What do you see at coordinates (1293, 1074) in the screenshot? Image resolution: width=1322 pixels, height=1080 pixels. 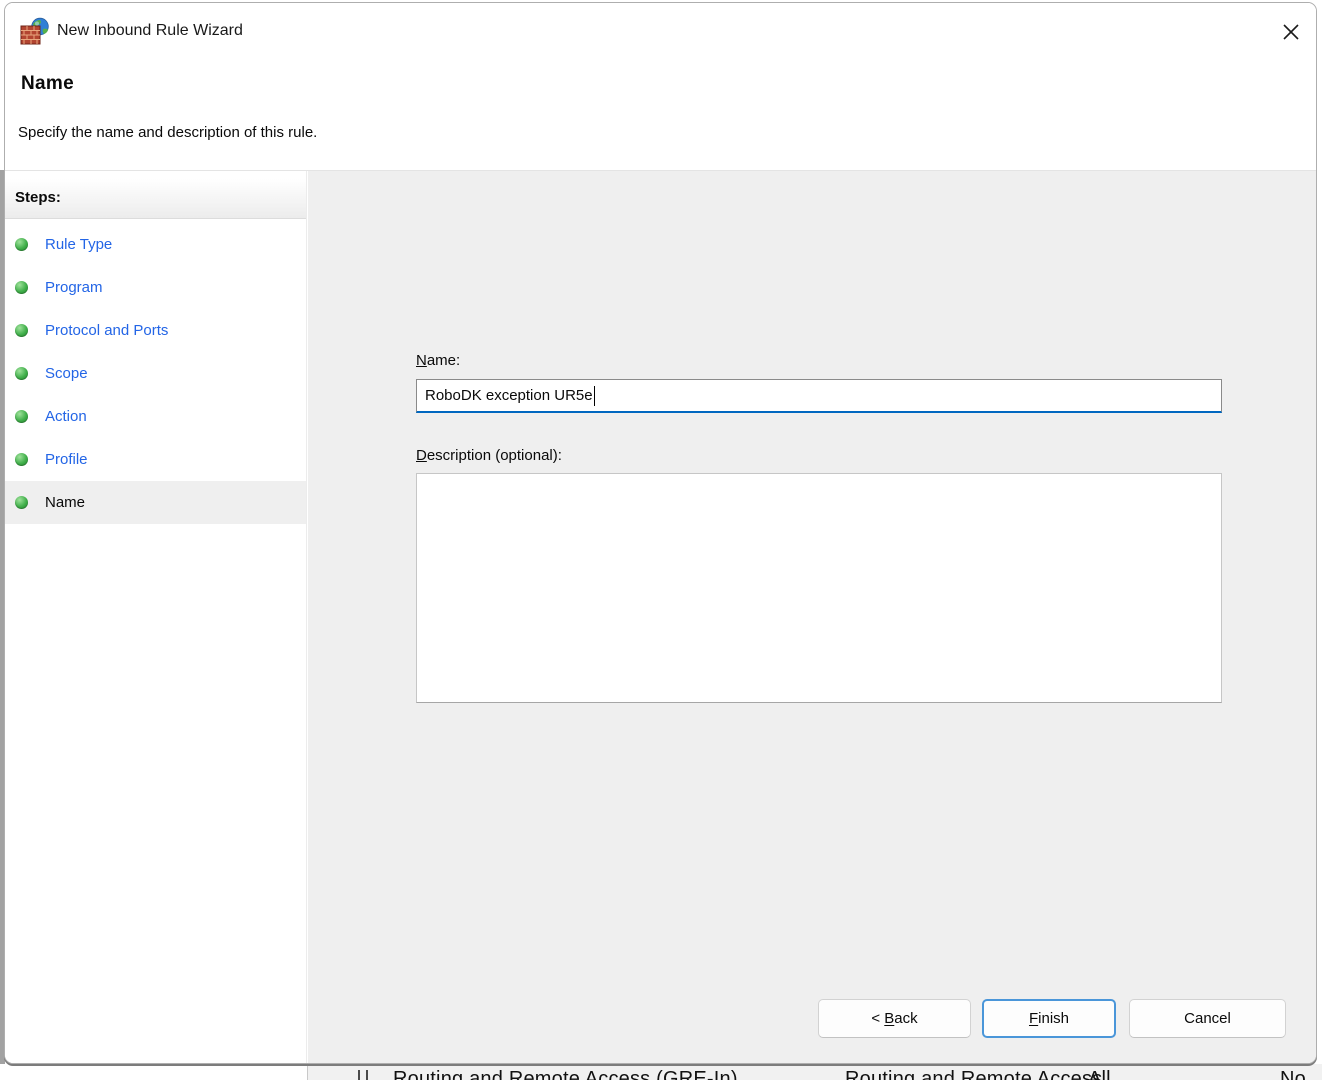 I see `background-rule-text: No` at bounding box center [1293, 1074].